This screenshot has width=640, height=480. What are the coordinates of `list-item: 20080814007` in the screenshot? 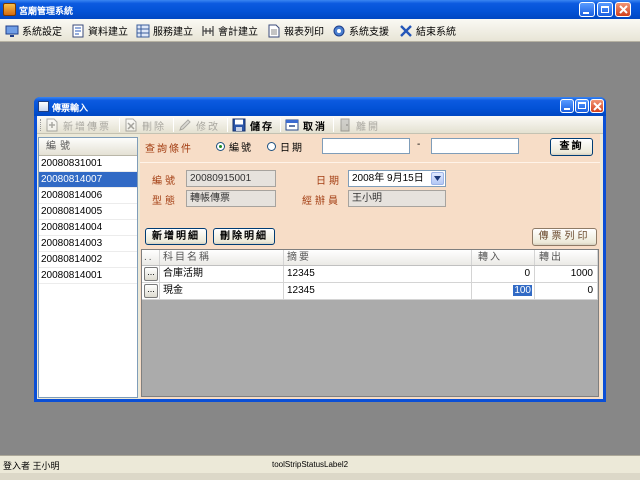 It's located at (88, 180).